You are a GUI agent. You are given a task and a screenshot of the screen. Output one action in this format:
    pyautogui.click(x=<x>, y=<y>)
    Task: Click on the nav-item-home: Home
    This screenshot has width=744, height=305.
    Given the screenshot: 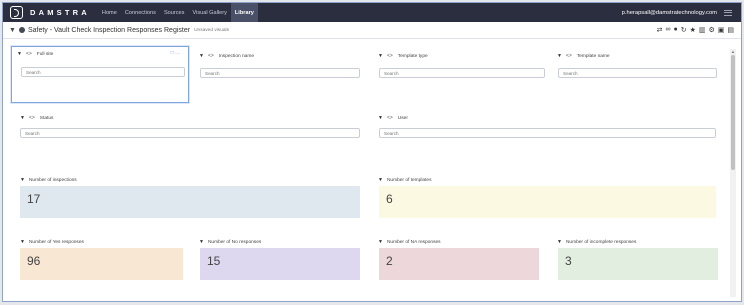 What is the action you would take?
    pyautogui.click(x=109, y=12)
    